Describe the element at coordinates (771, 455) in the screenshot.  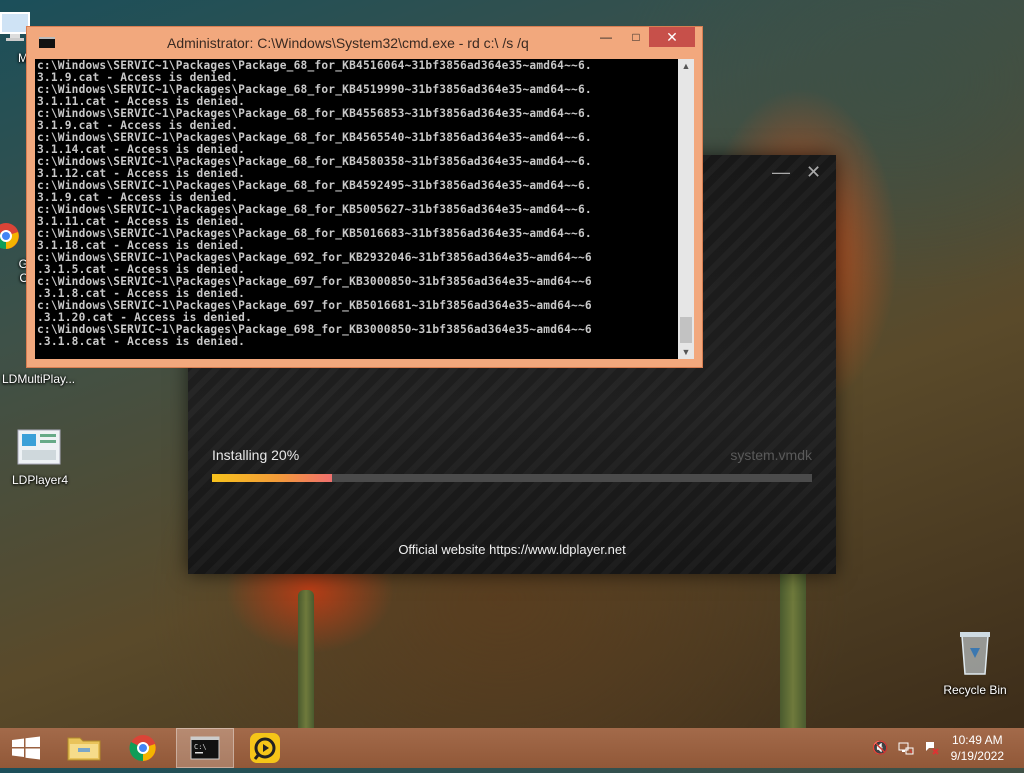
I see `install-current-file: system.vmdk` at that location.